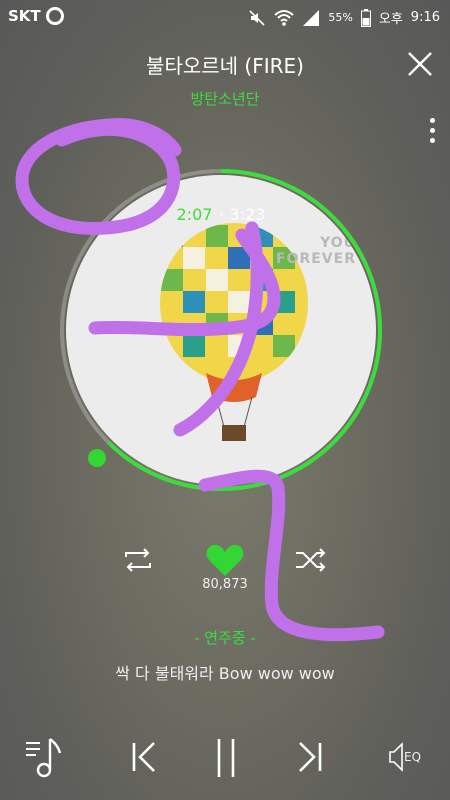  Describe the element at coordinates (225, 672) in the screenshot. I see `lyric-line: 싹 다 불태워라 Bow wow wow` at that location.